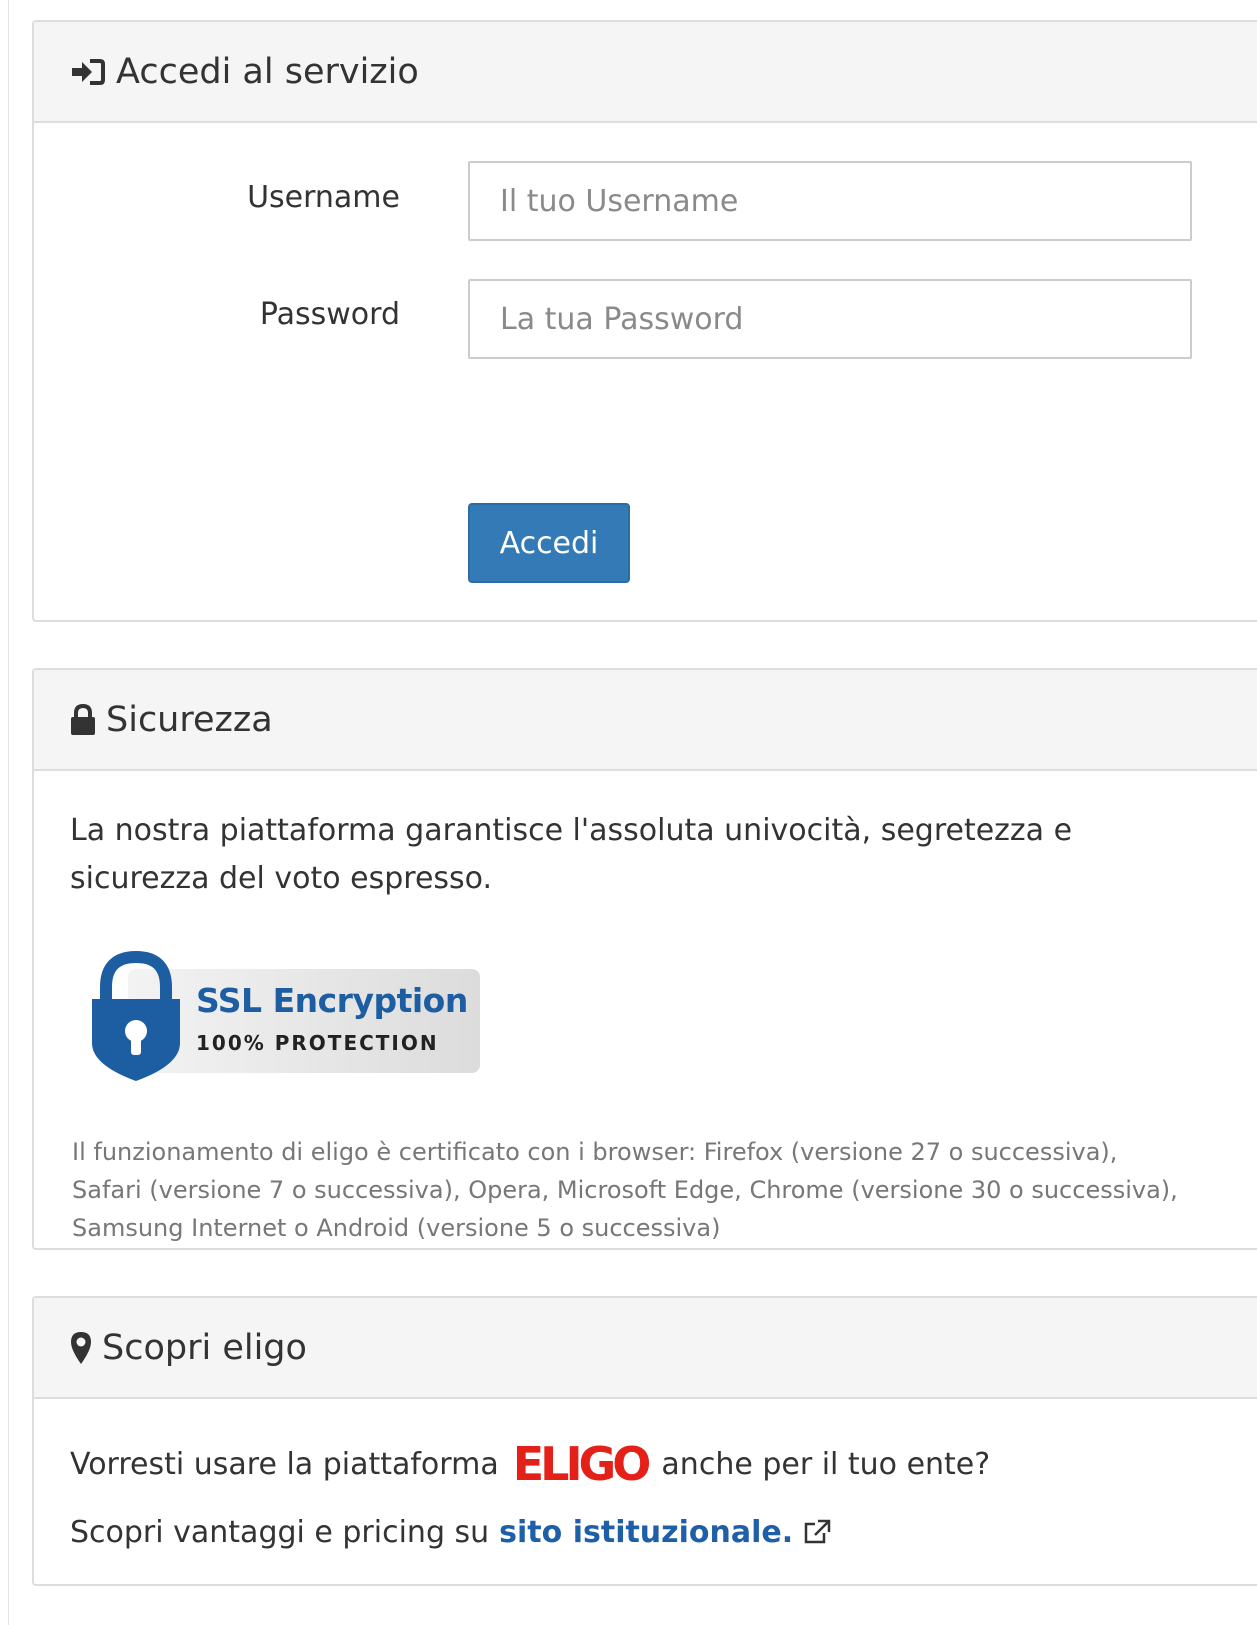 The width and height of the screenshot is (1257, 1625). I want to click on discover-panel-title: Scopri eligo, so click(204, 1347).